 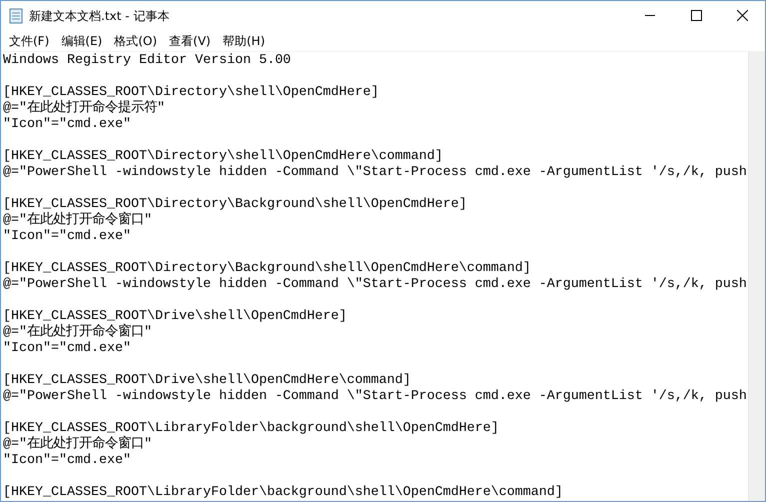 What do you see at coordinates (81, 40) in the screenshot?
I see `menu-item: 编辑(E)` at bounding box center [81, 40].